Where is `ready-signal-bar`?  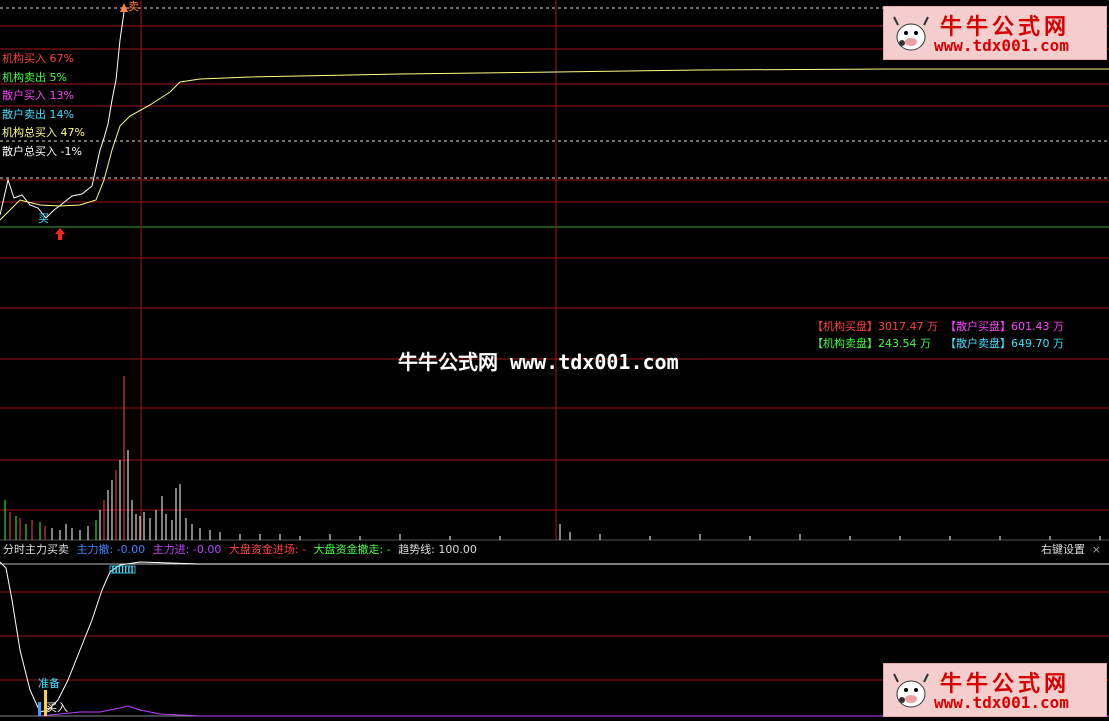
ready-signal-bar is located at coordinates (39, 709).